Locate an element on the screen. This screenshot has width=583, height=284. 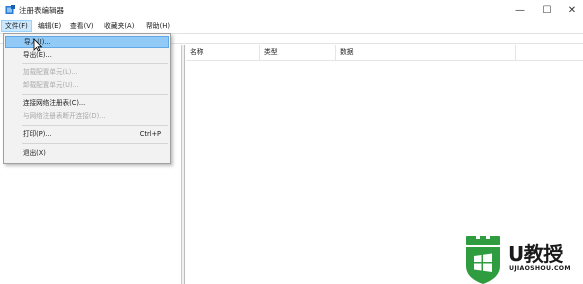
menu-item-exit-label: 退出(X) is located at coordinates (34, 153).